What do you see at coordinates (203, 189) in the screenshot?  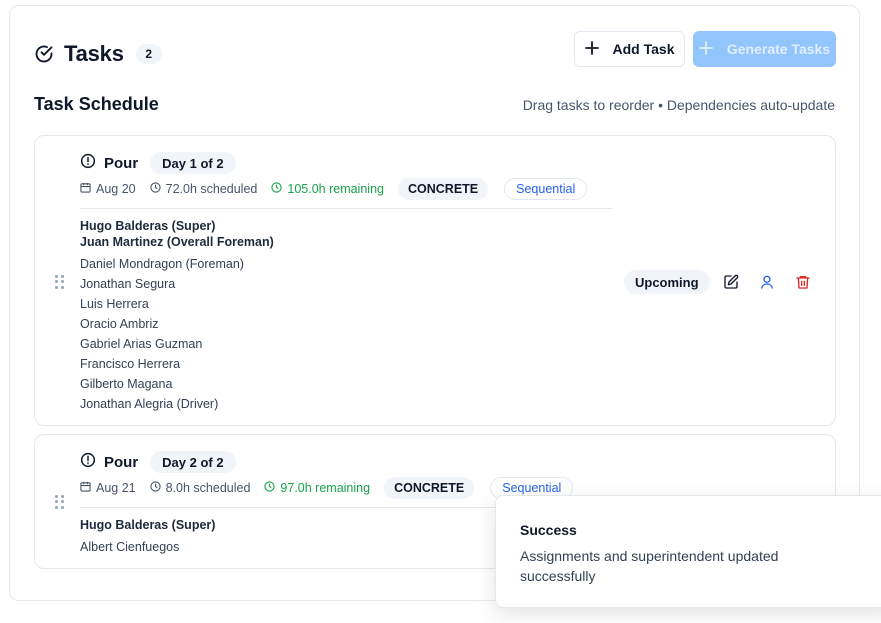 I see `task-scheduled: 72.0h scheduled` at bounding box center [203, 189].